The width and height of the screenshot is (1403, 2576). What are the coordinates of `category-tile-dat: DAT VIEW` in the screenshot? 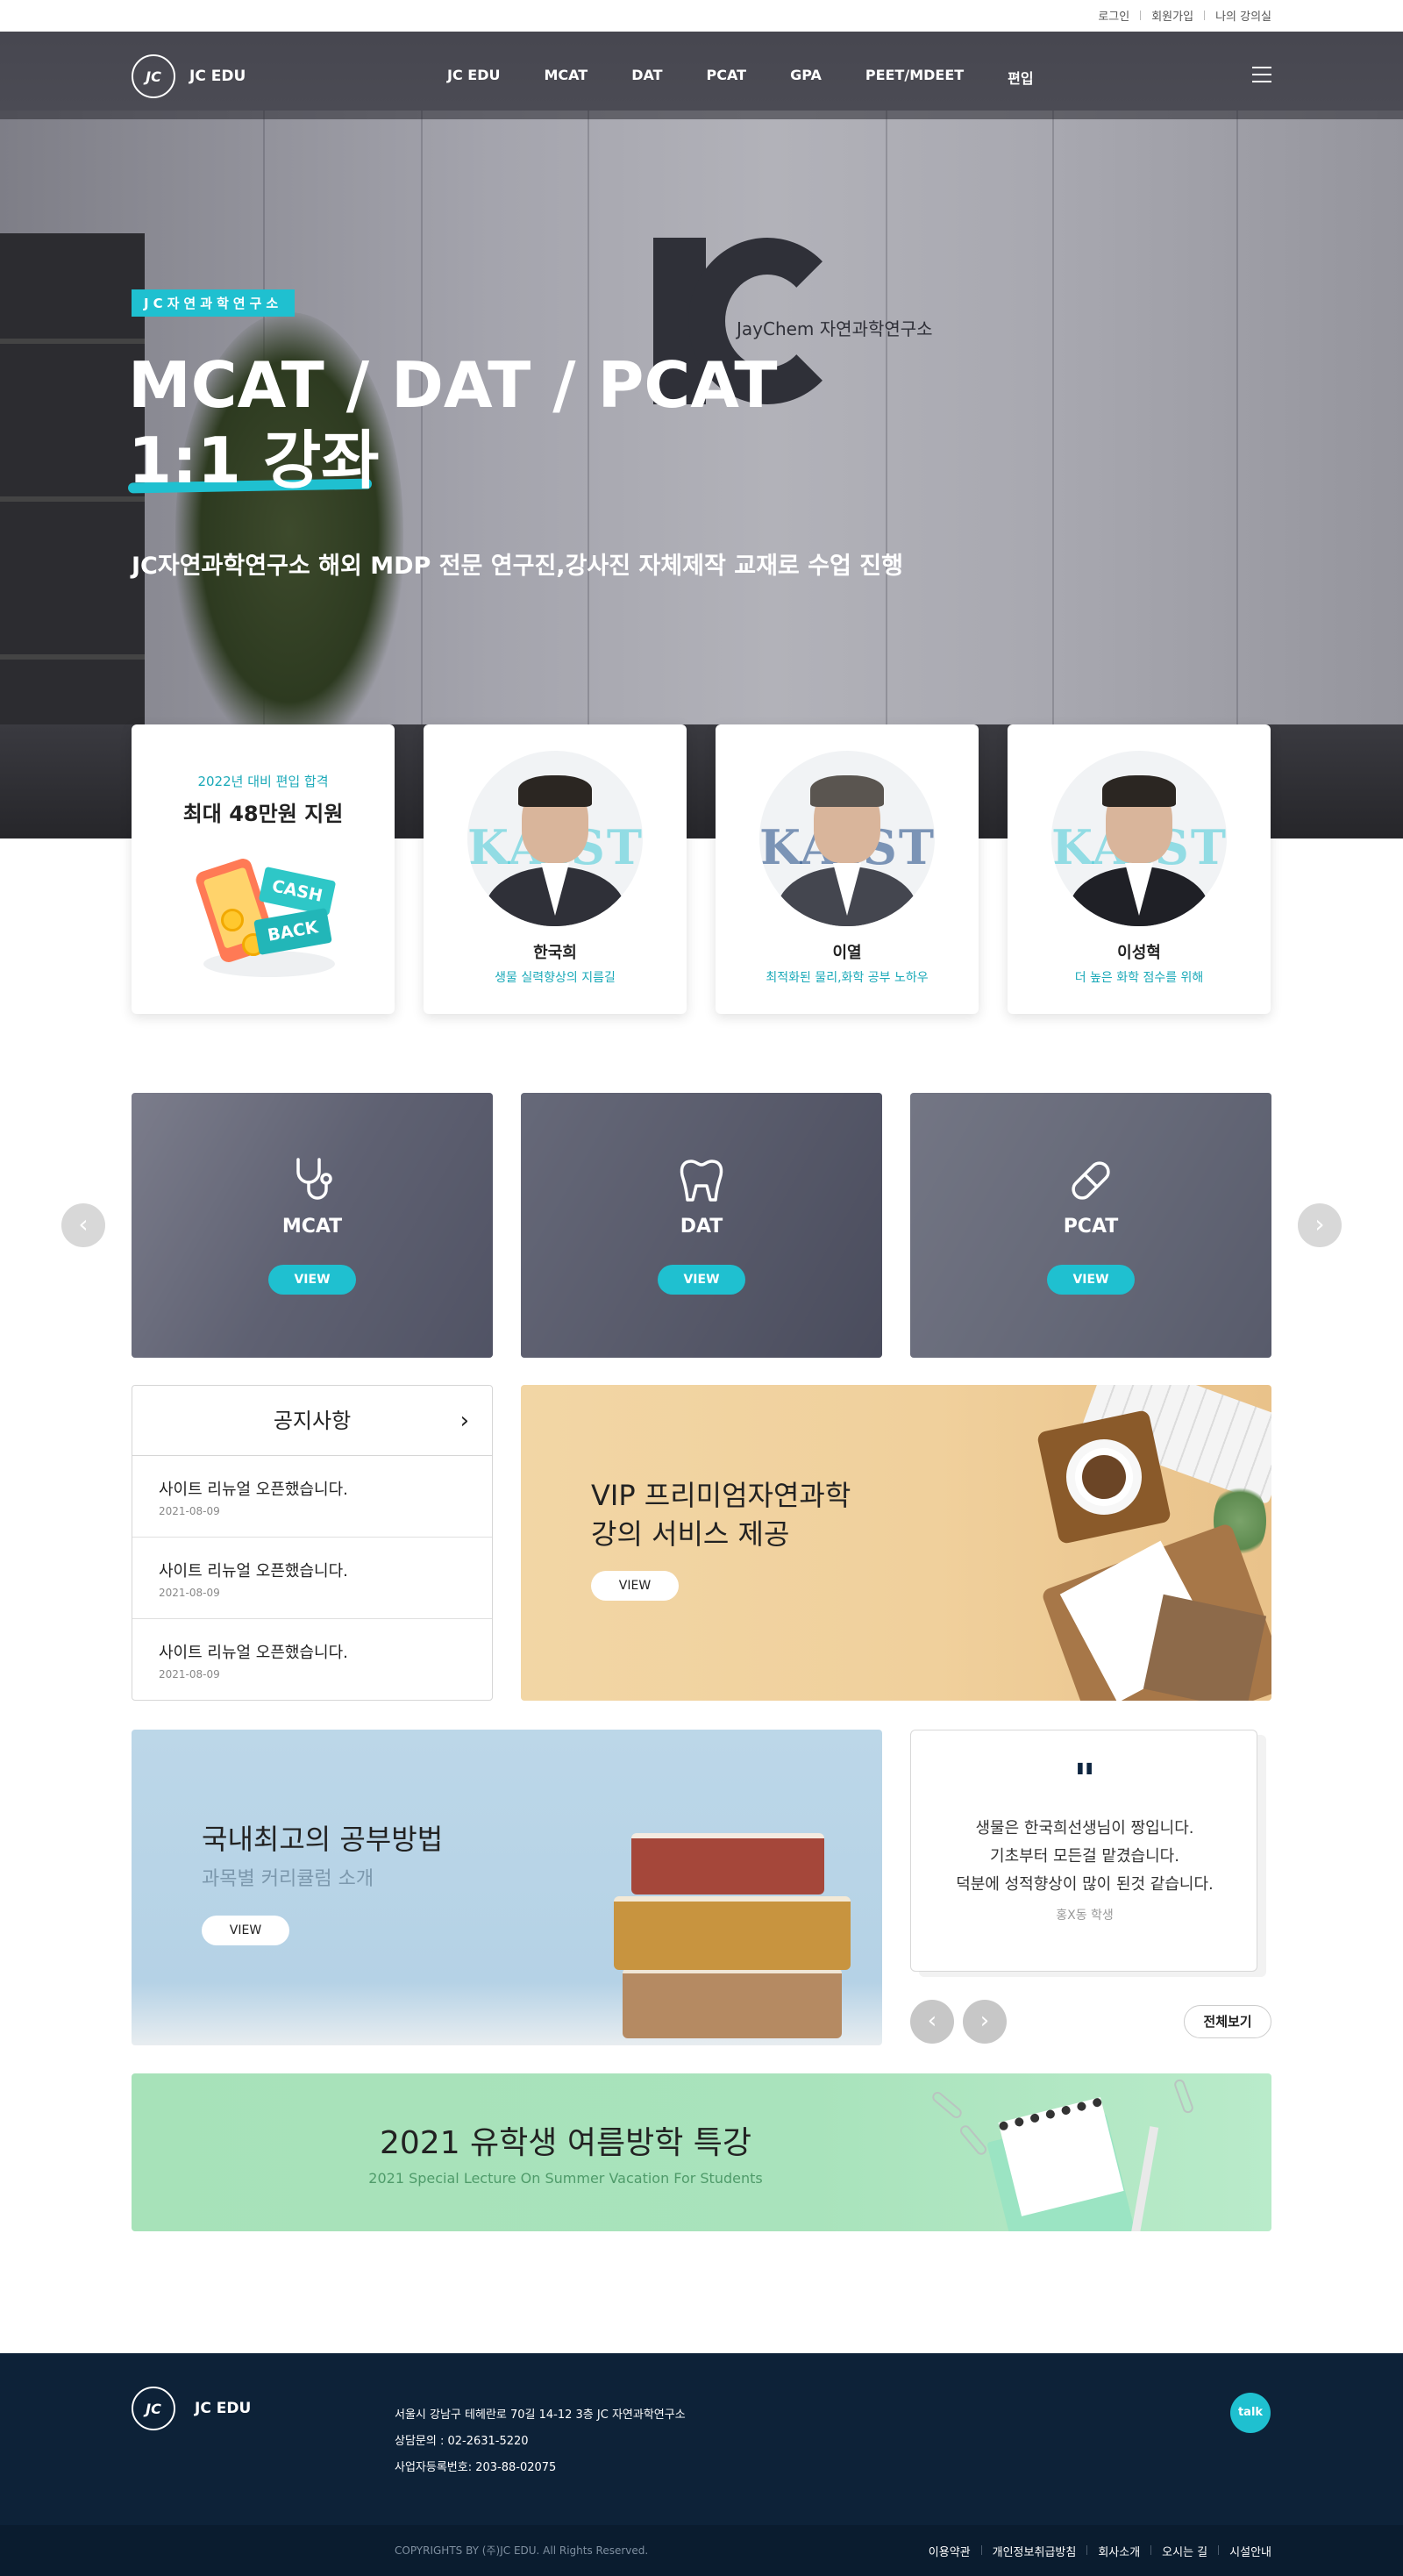 It's located at (701, 1226).